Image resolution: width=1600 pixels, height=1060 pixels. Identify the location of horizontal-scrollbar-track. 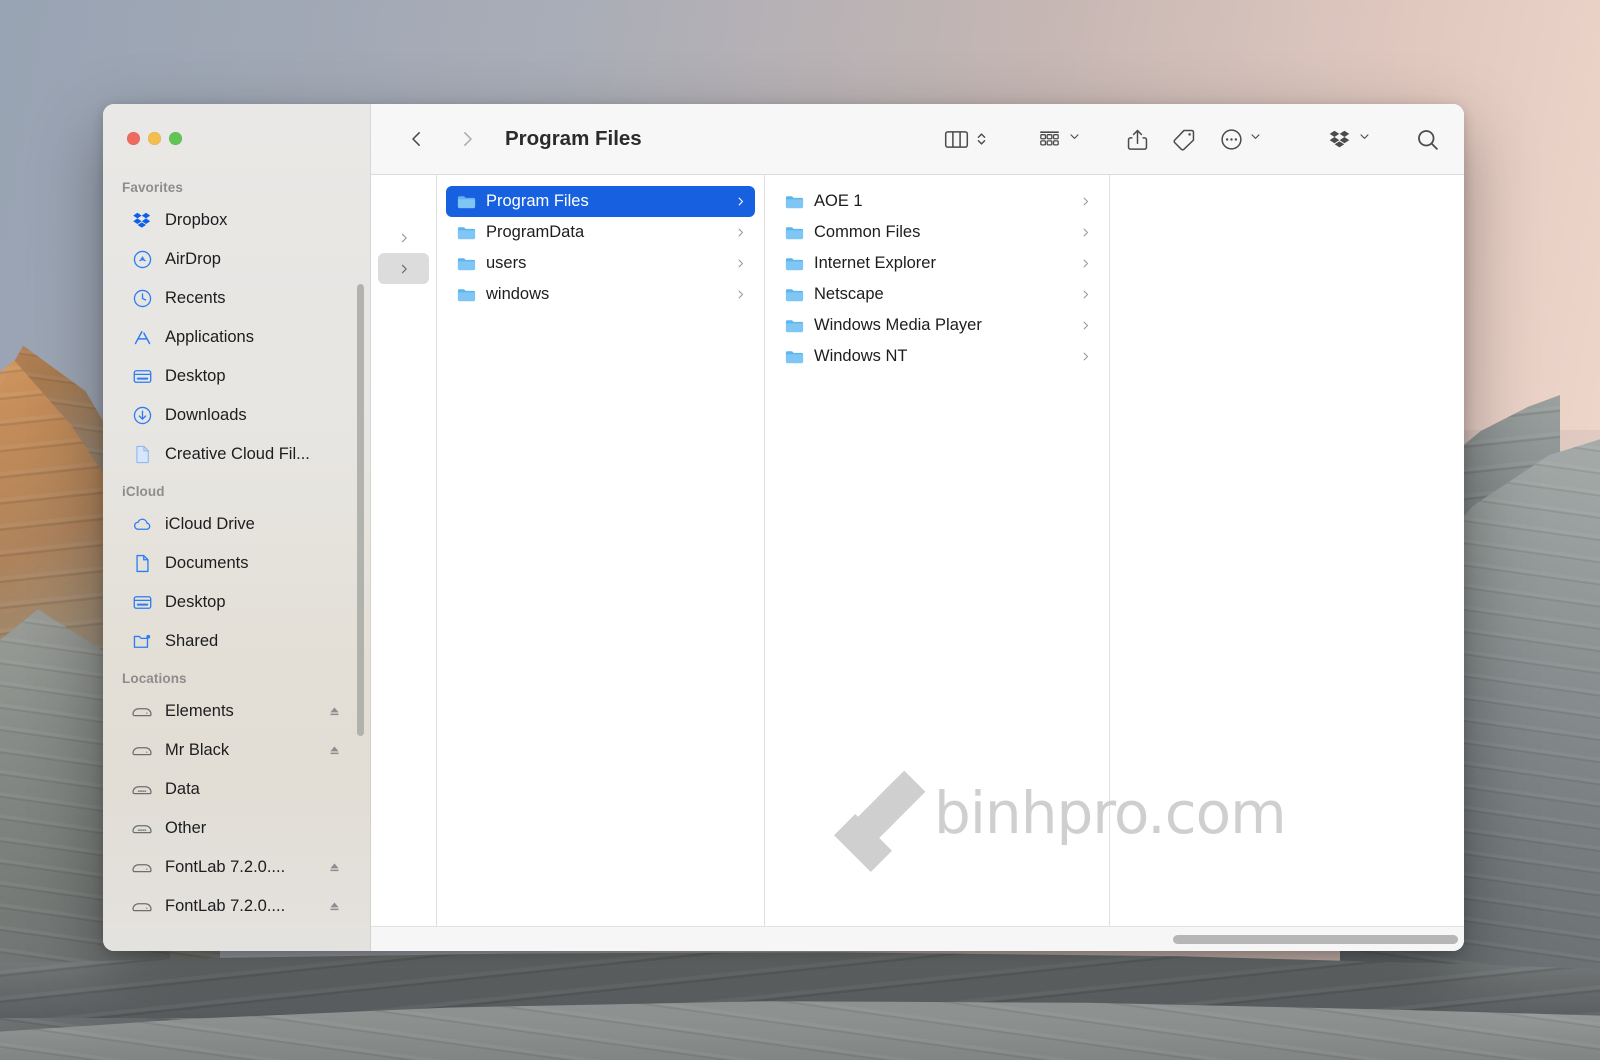
(917, 938).